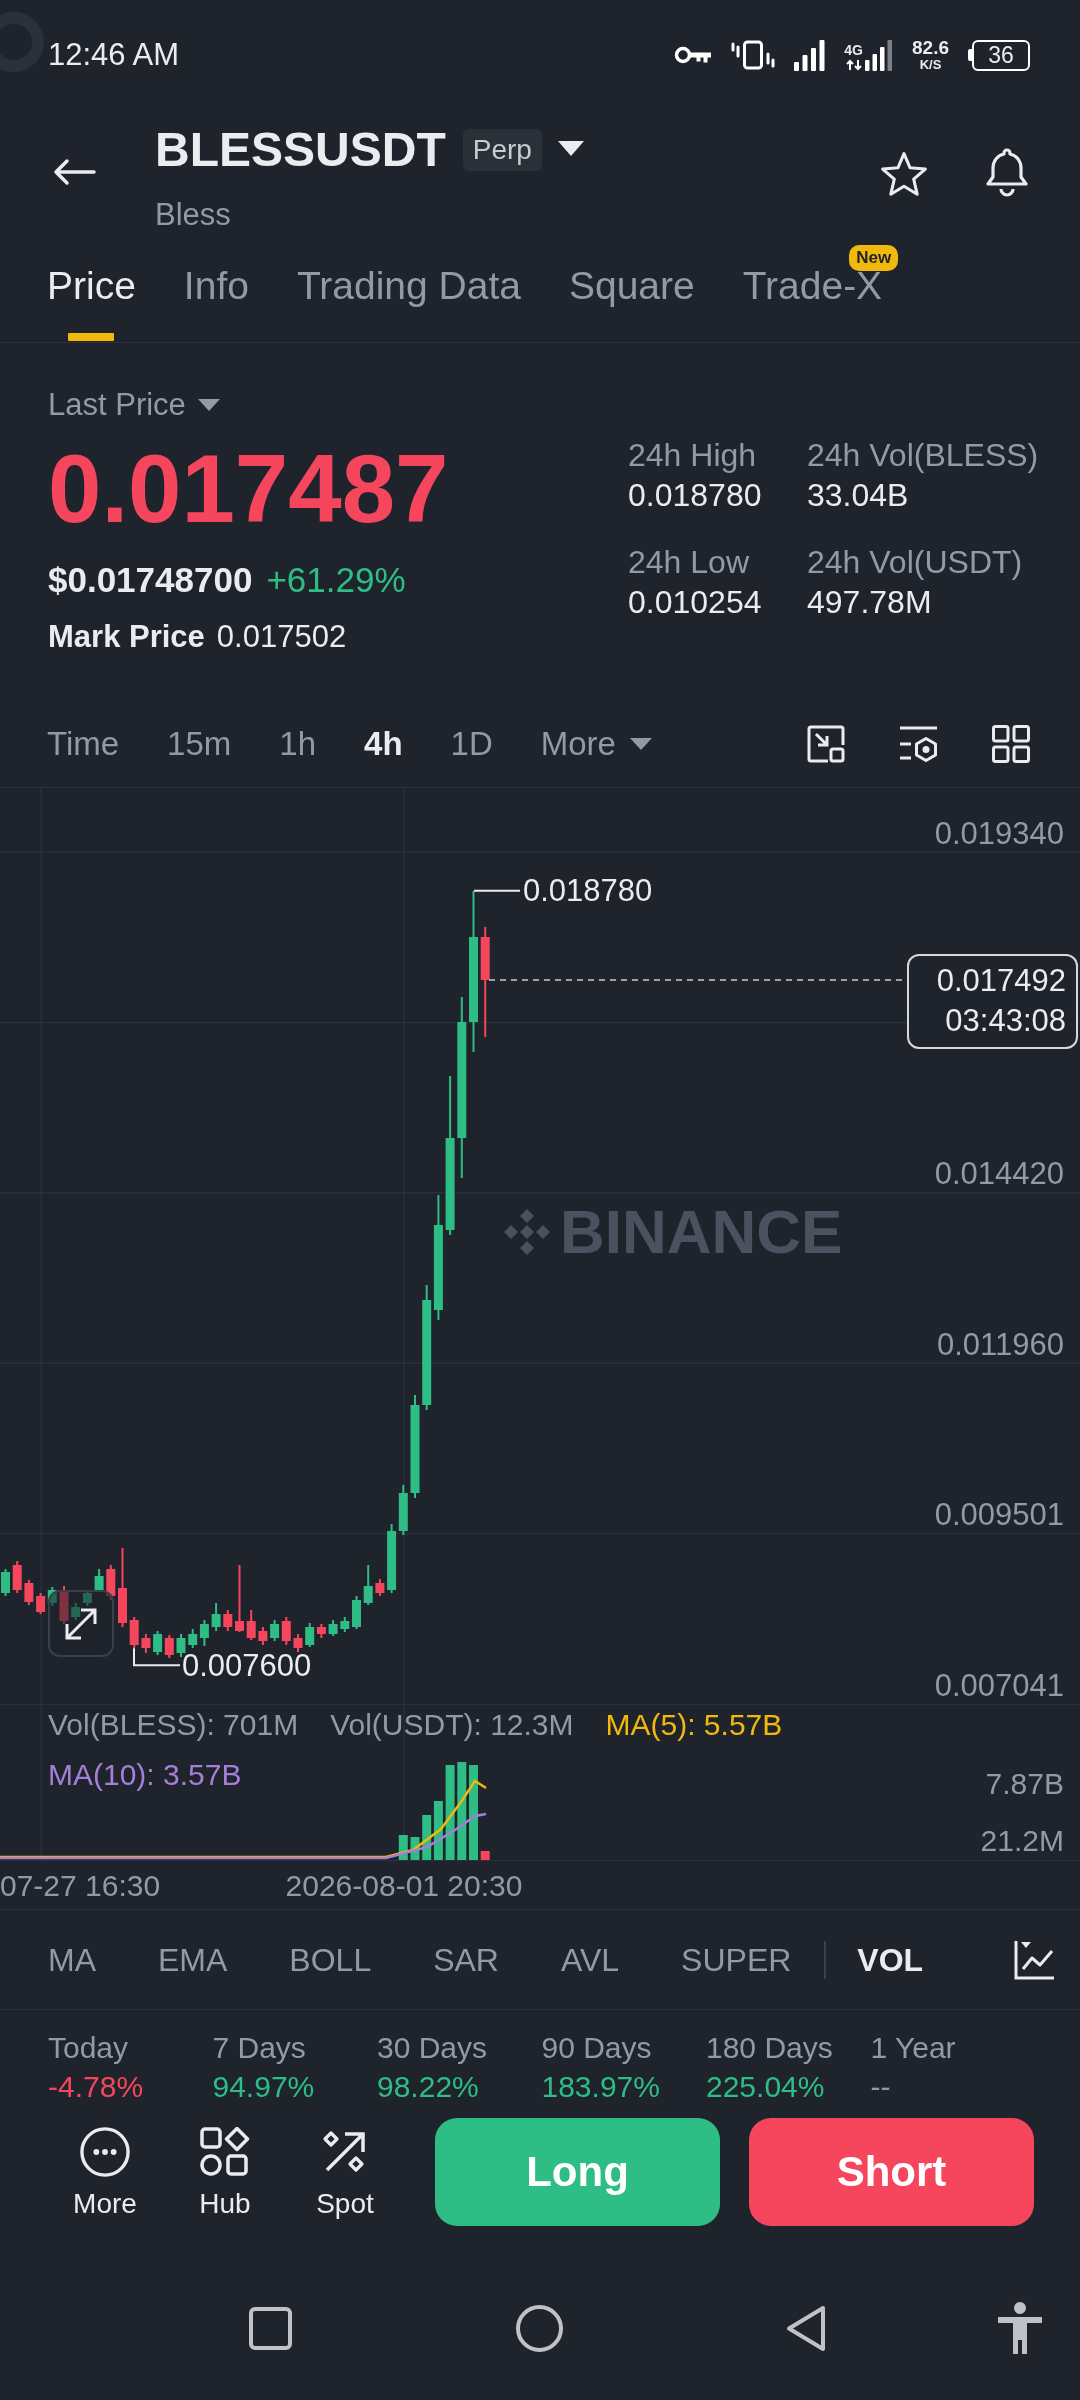 This screenshot has height=2400, width=1080. I want to click on short-button: Short, so click(891, 2172).